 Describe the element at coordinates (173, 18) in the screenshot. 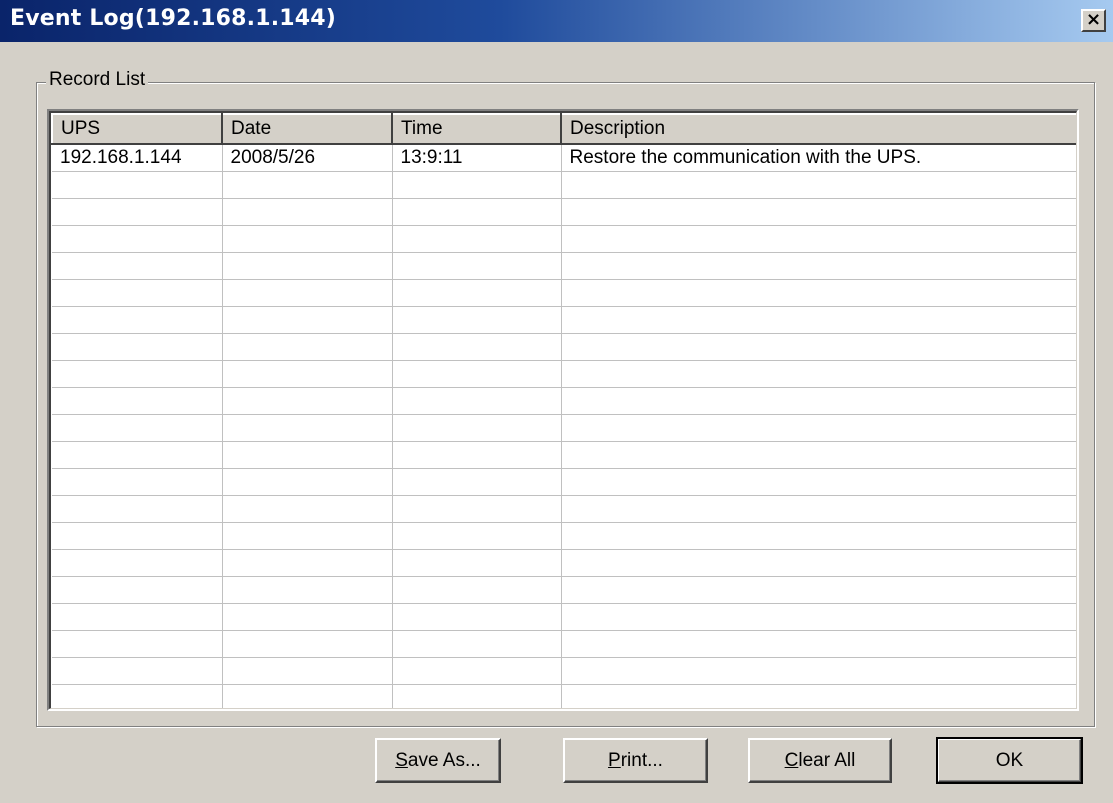

I see `window-title: Event Log(192.168.1.144)` at that location.